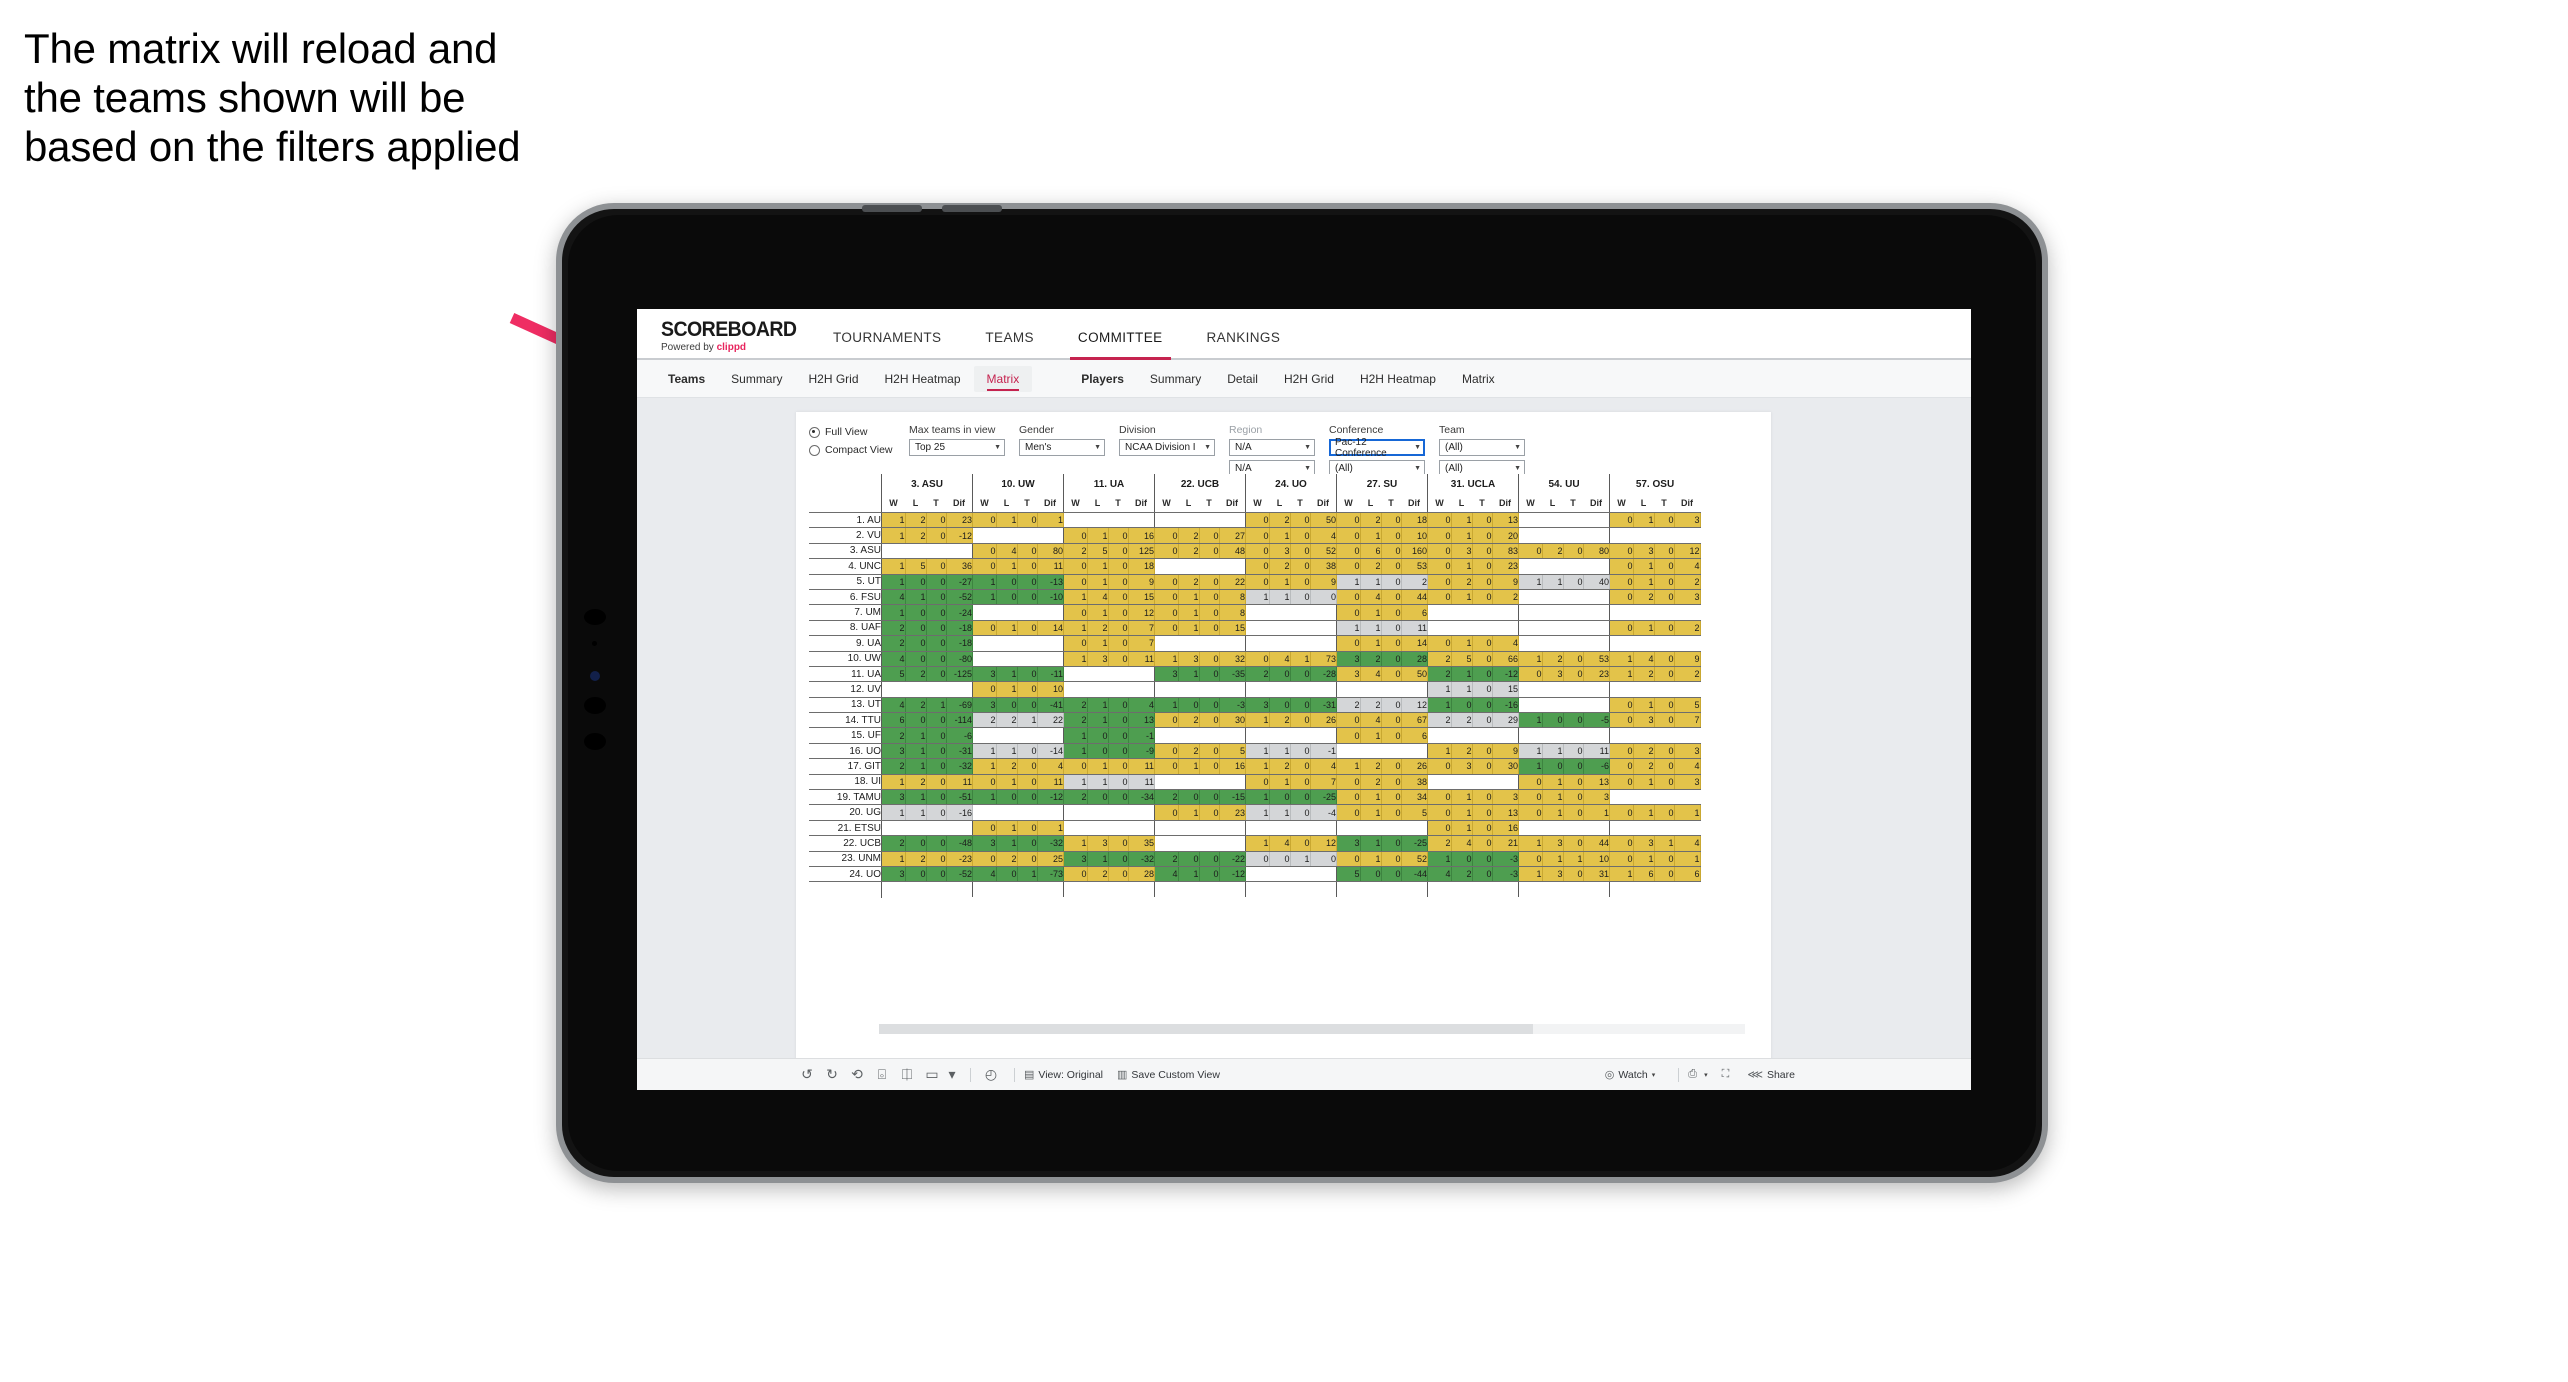 Image resolution: width=2568 pixels, height=1382 pixels. What do you see at coordinates (1323, 843) in the screenshot?
I see `matrix-cell: 12` at bounding box center [1323, 843].